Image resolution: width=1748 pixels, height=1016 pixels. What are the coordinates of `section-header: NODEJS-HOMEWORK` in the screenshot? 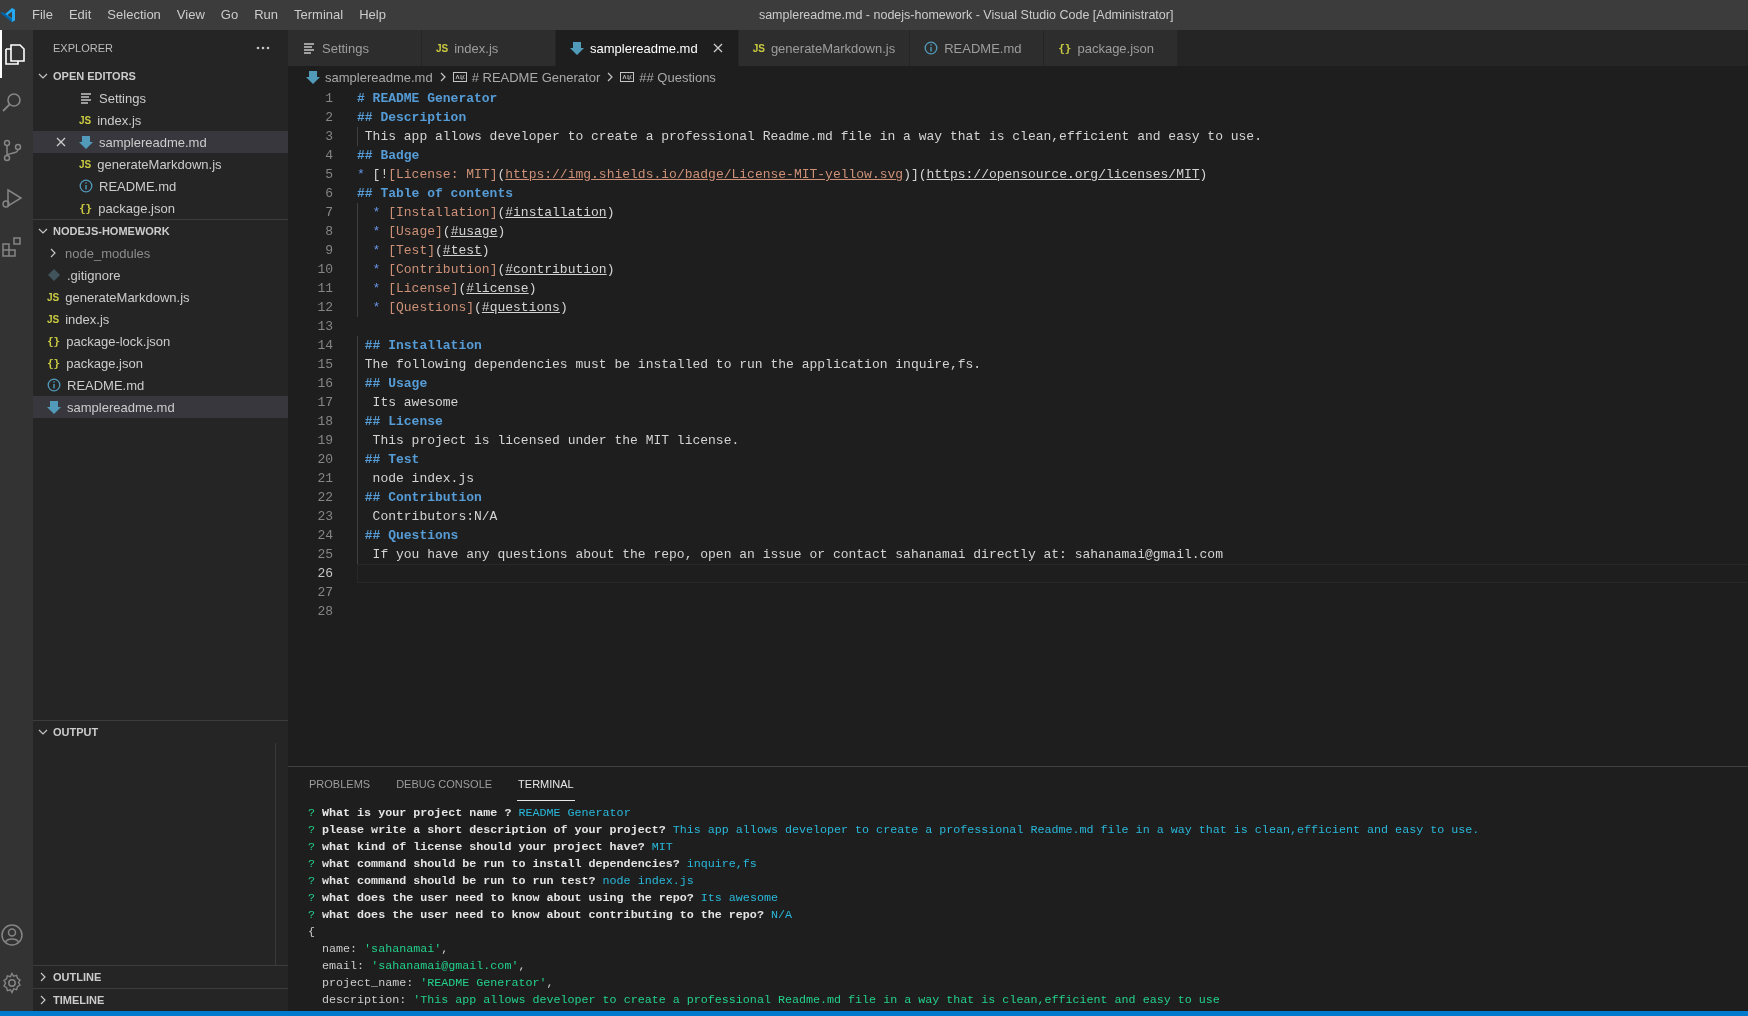 It's located at (160, 231).